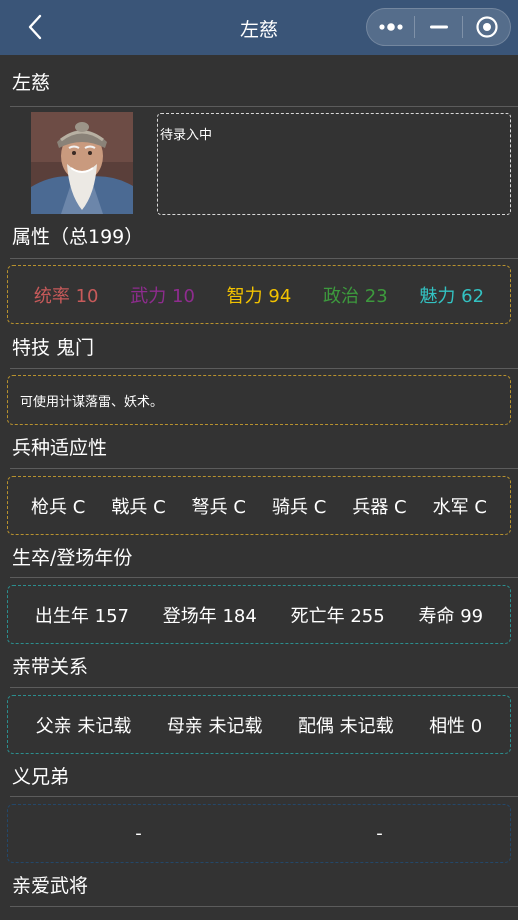 This screenshot has width=518, height=920. I want to click on skill-box: 可使用计谋落雷、妖术。, so click(259, 400).